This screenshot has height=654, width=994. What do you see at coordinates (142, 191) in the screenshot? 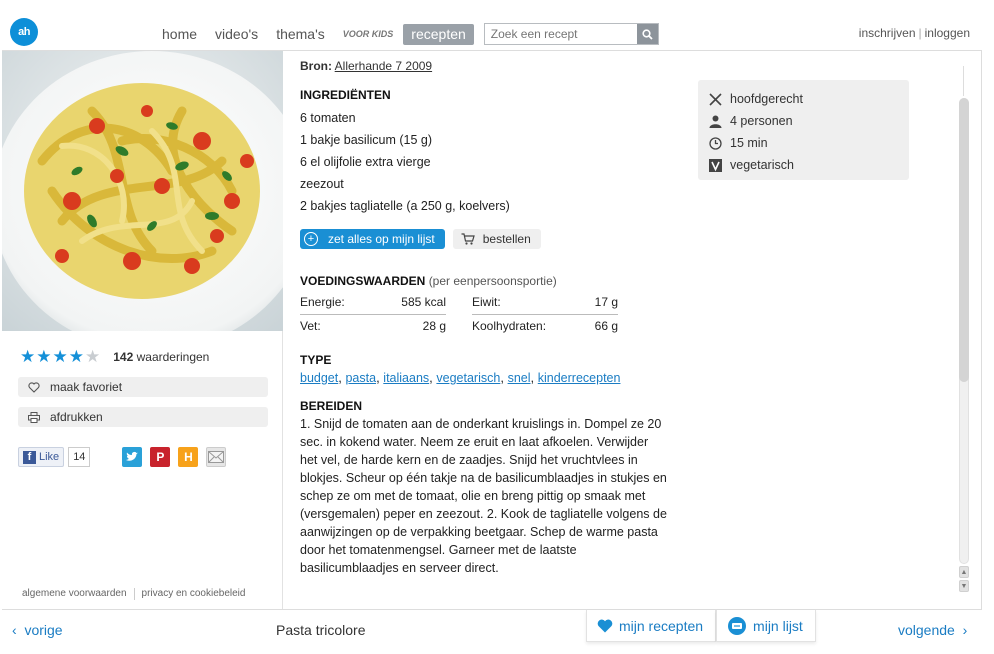
I see `recipe-photo` at bounding box center [142, 191].